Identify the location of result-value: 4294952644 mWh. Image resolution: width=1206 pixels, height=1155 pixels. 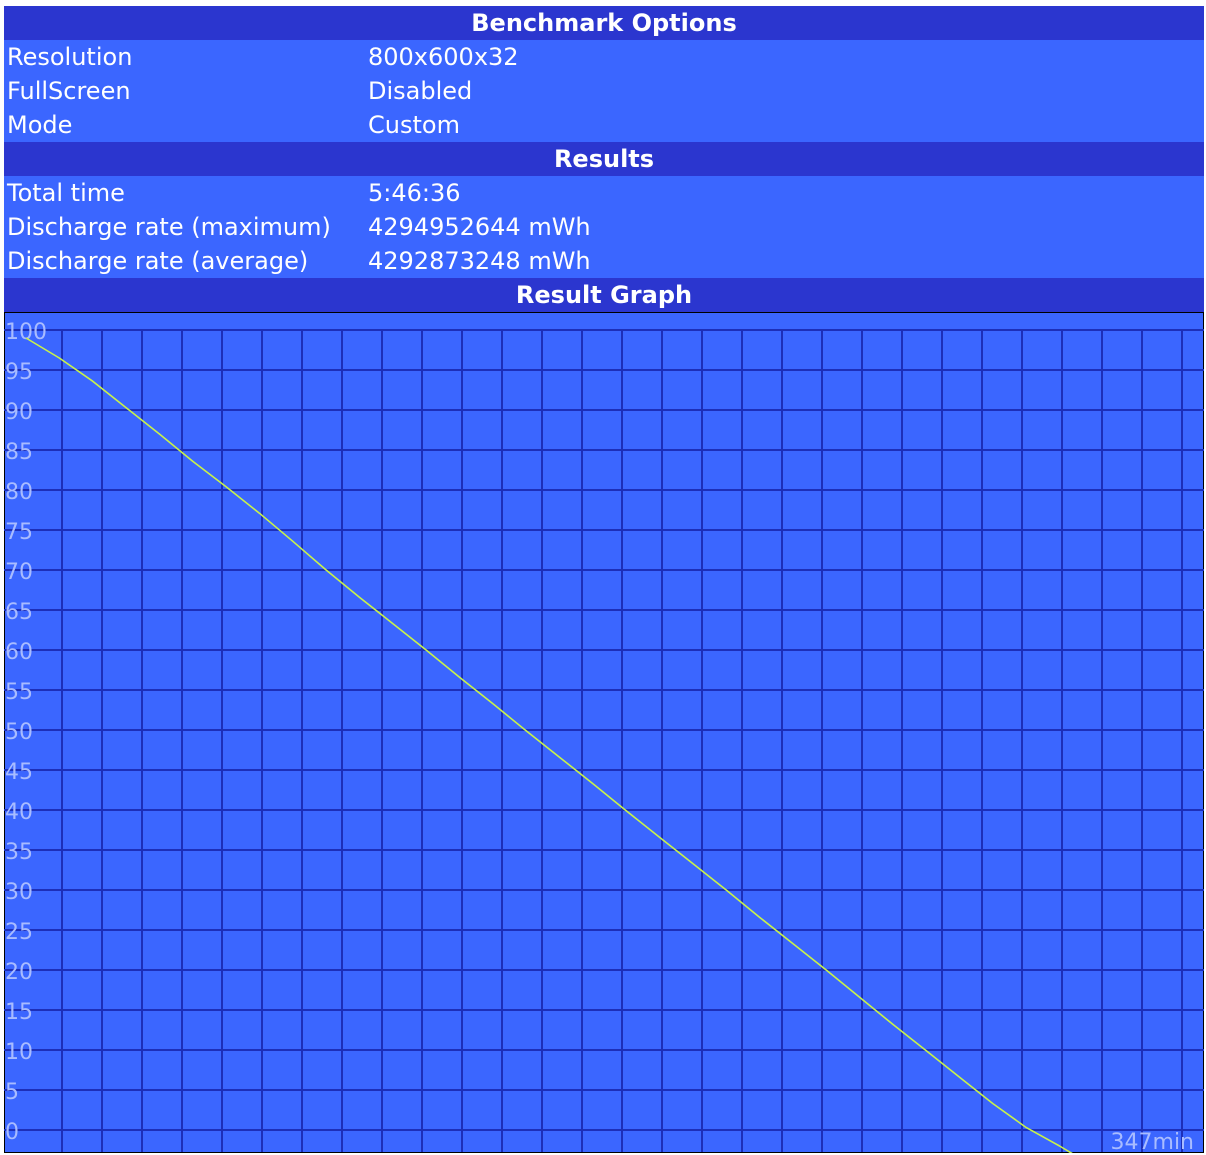
(479, 227).